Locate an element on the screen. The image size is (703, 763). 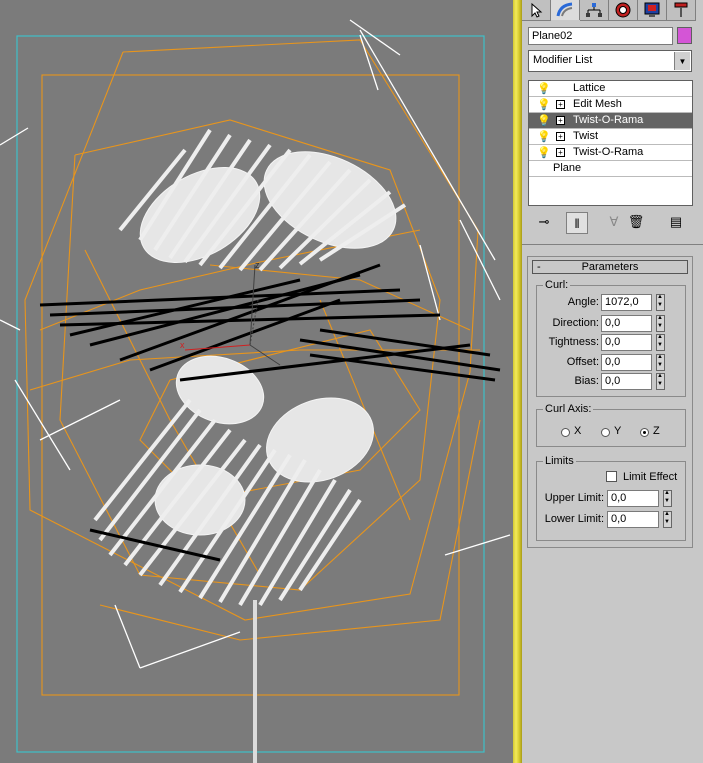
motion-icon is located at coordinates (623, 10).